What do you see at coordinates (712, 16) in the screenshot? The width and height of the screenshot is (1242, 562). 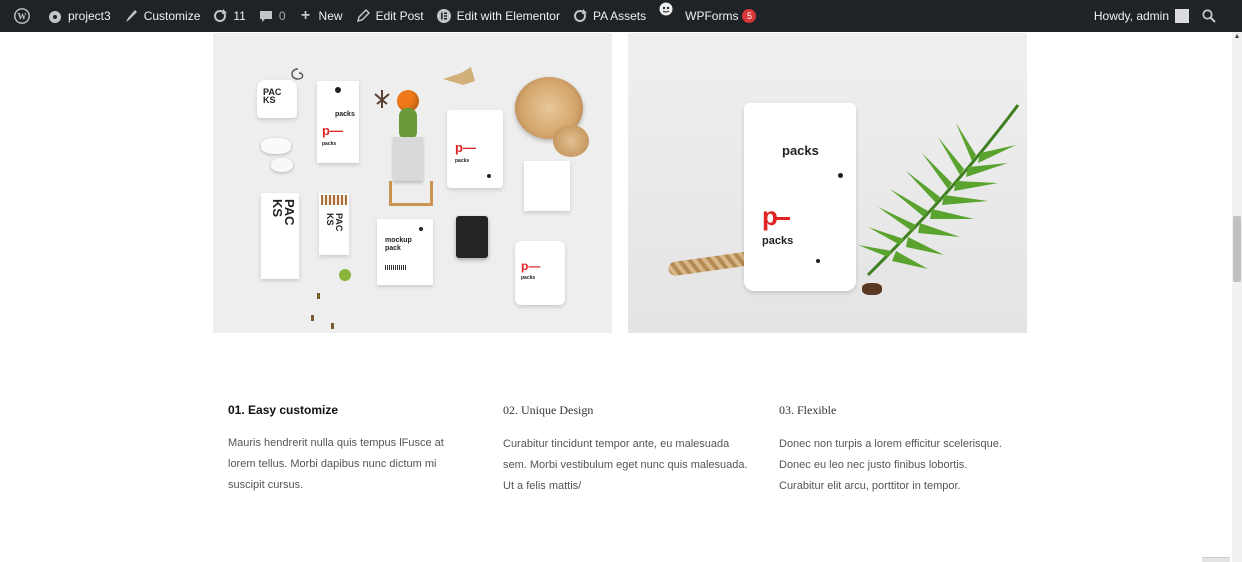 I see `wpforms-label: WPForms` at bounding box center [712, 16].